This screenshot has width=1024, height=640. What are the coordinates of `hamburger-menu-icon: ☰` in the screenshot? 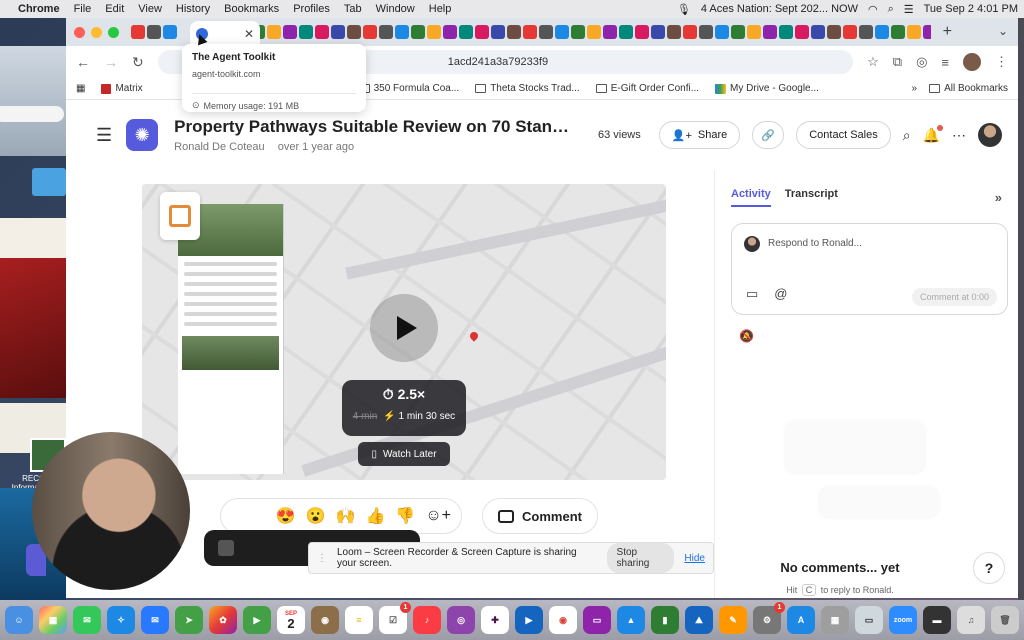 It's located at (104, 135).